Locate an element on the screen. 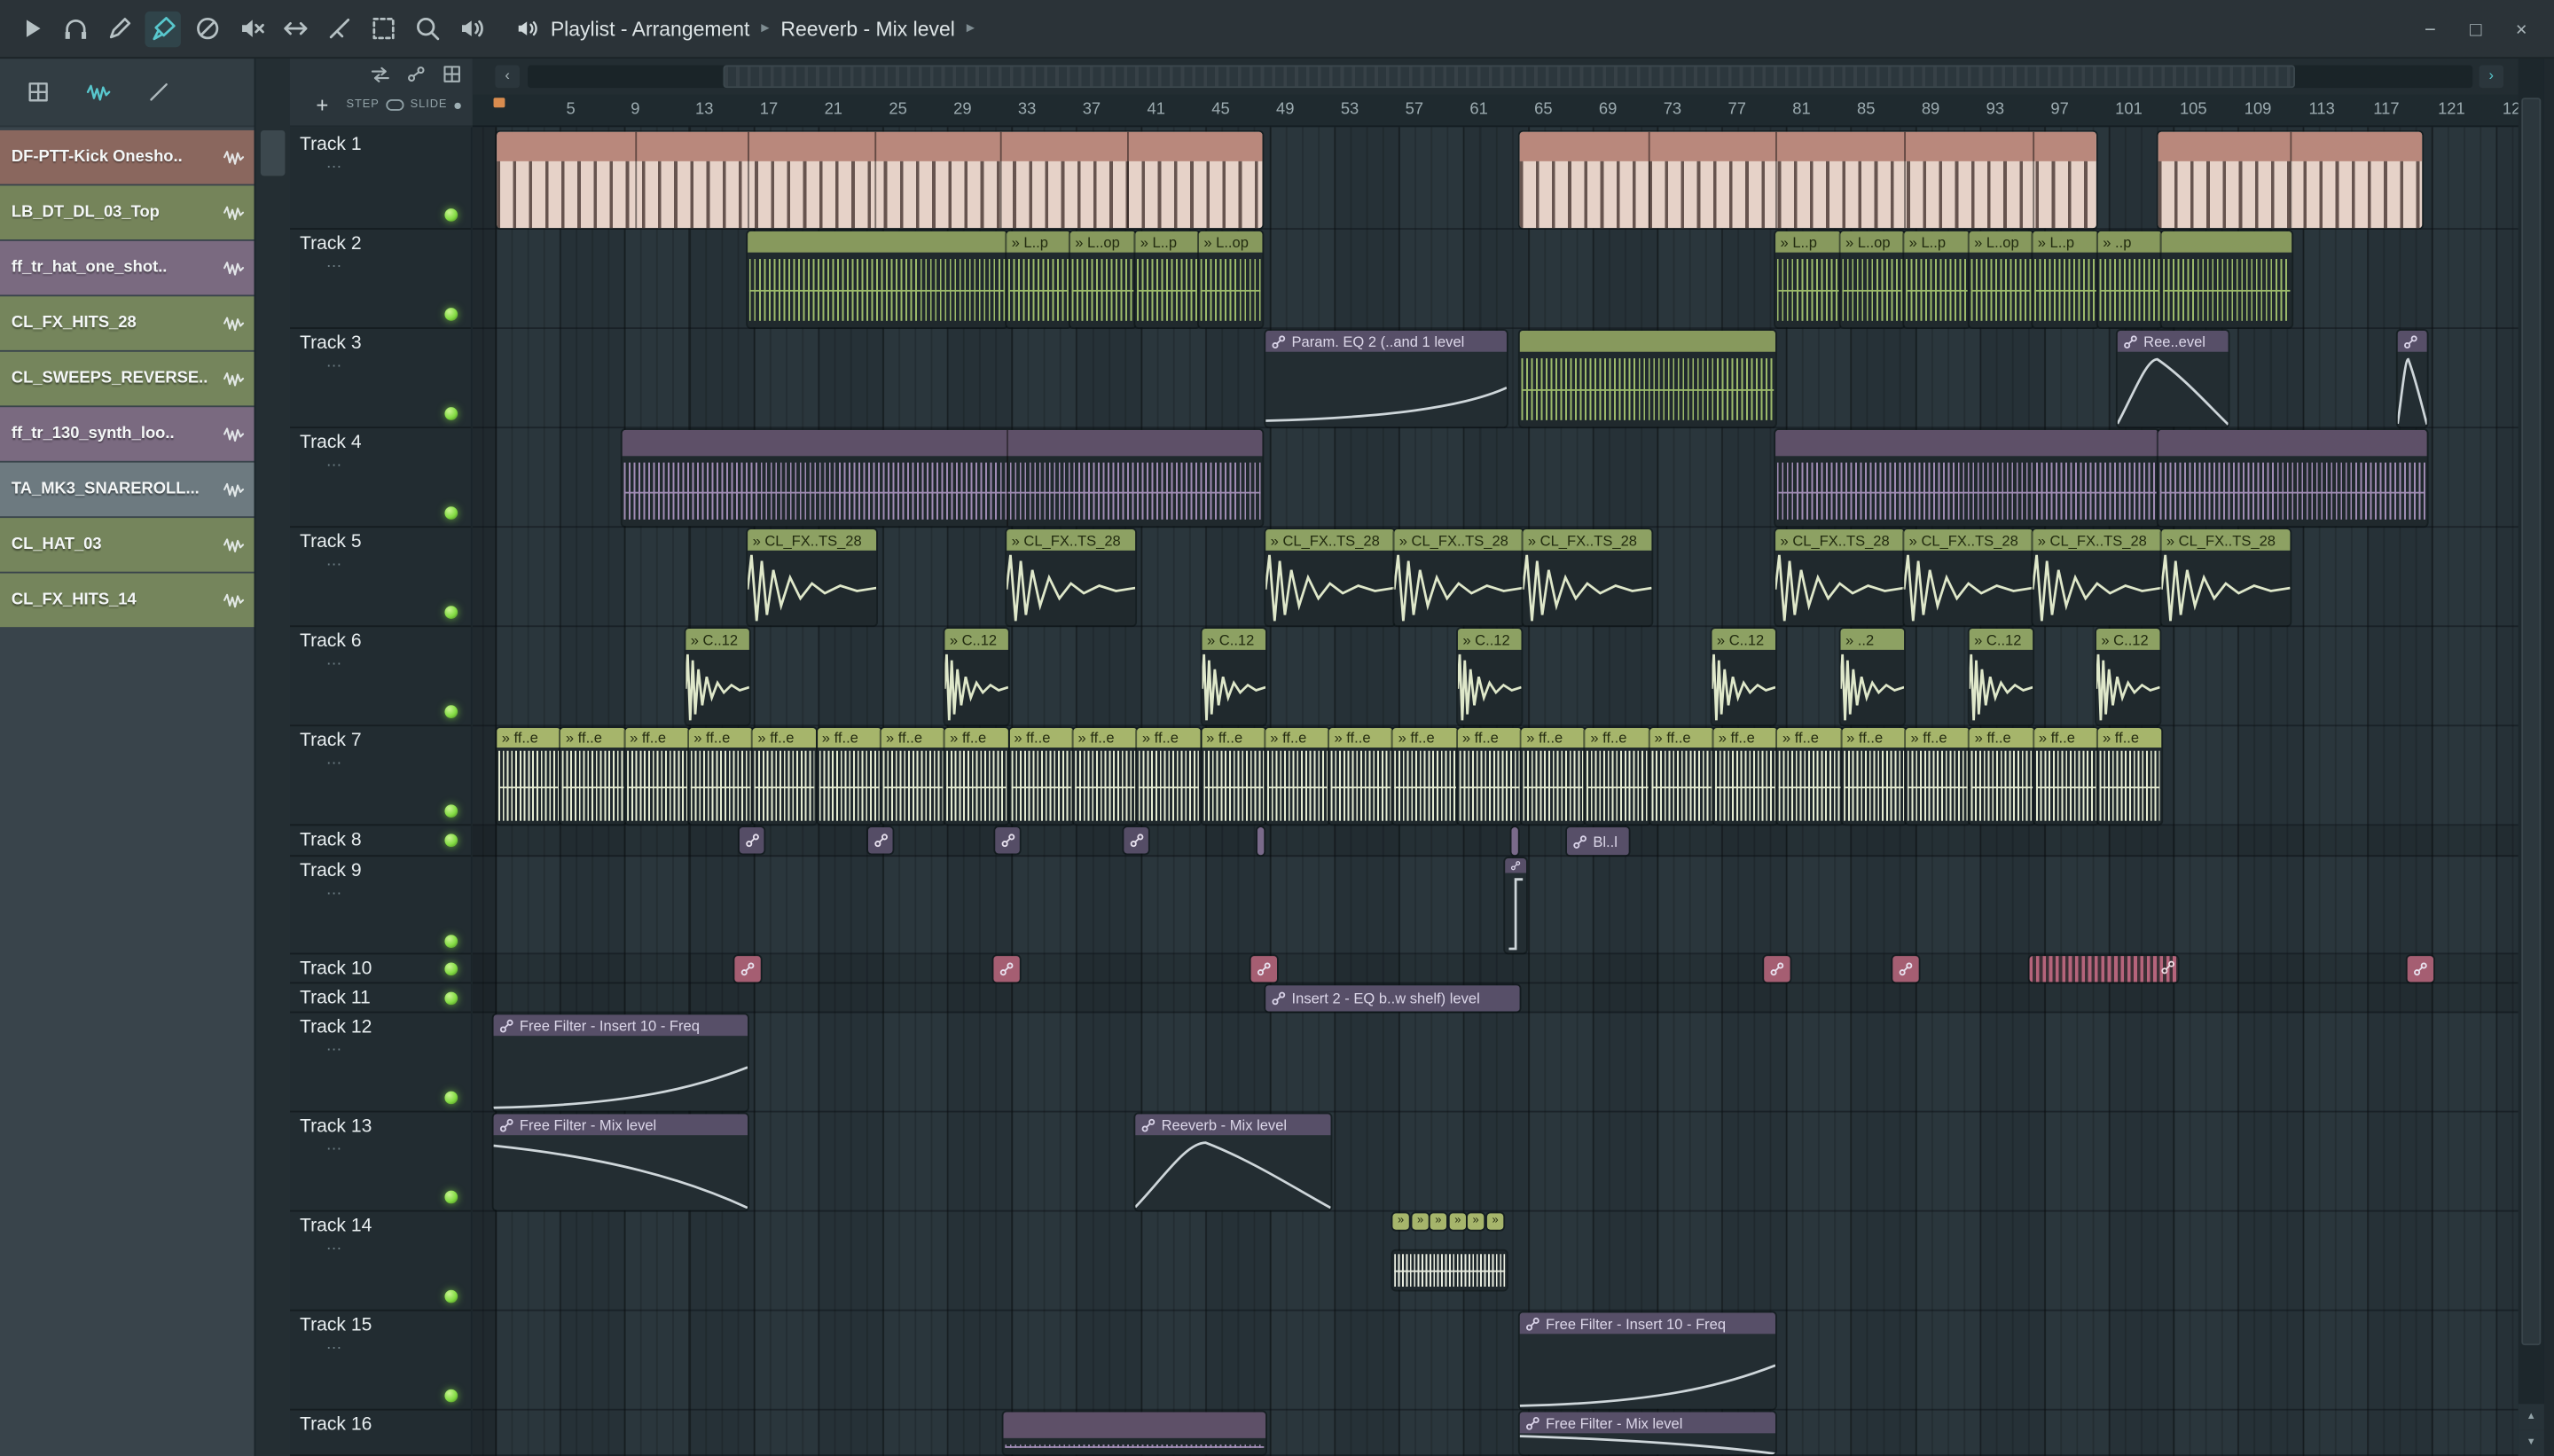 This screenshot has height=1456, width=2554. preview-button is located at coordinates (471, 28).